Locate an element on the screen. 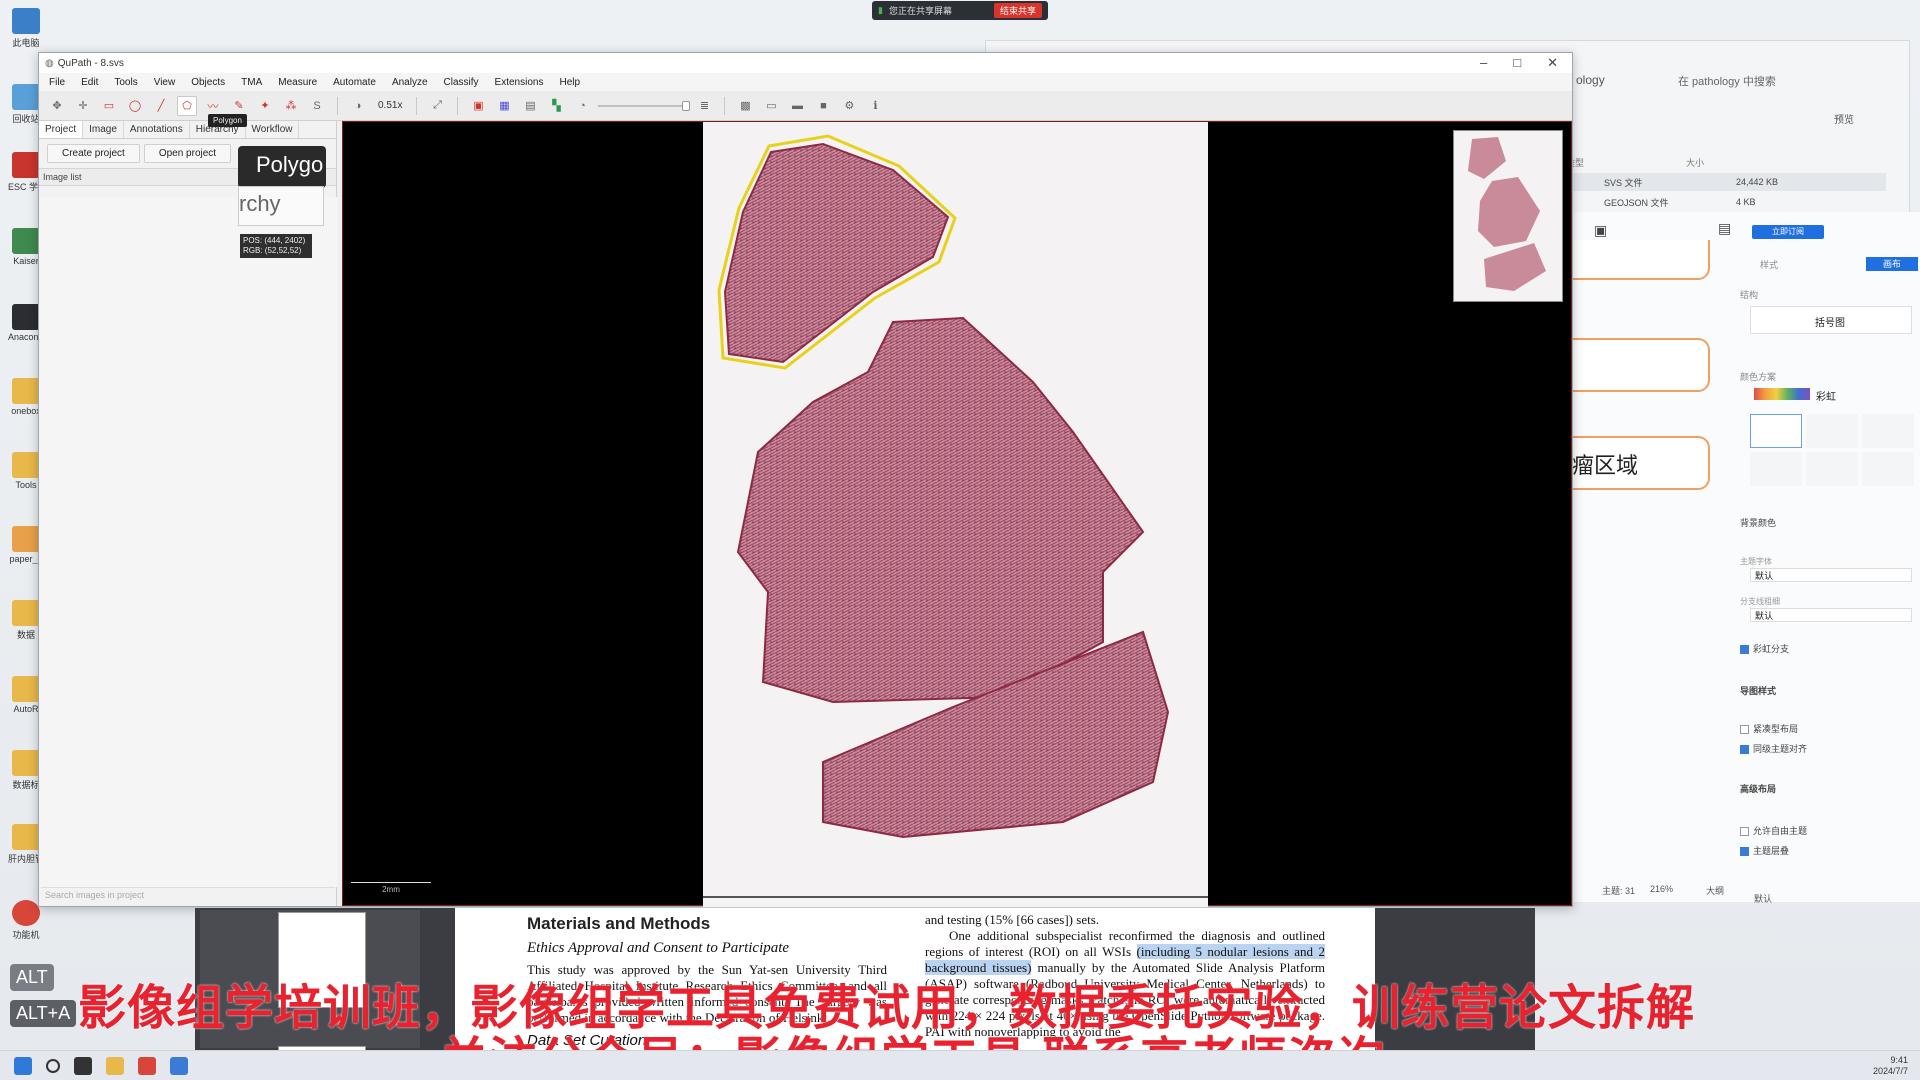  menu-tools: Tools is located at coordinates (125, 82).